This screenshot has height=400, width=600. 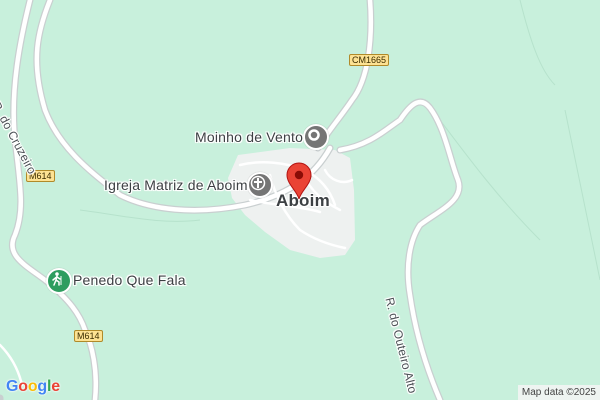 I want to click on park-label: Penedo Que Fala, so click(x=129, y=280).